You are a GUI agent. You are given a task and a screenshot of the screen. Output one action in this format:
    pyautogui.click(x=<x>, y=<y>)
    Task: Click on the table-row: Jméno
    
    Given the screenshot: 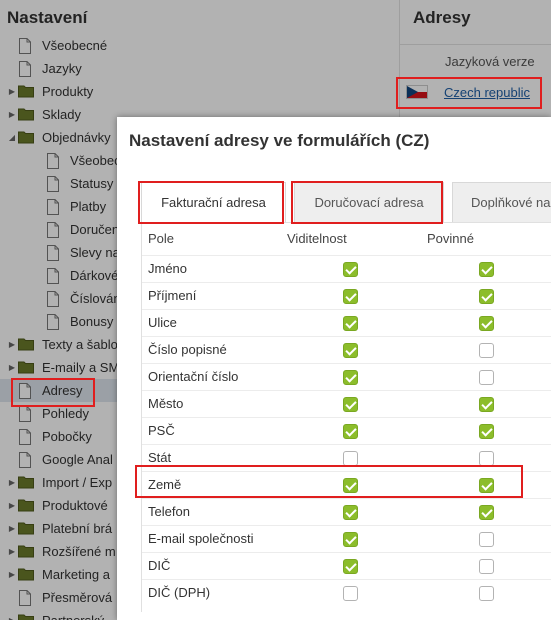 What is the action you would take?
    pyautogui.click(x=346, y=268)
    